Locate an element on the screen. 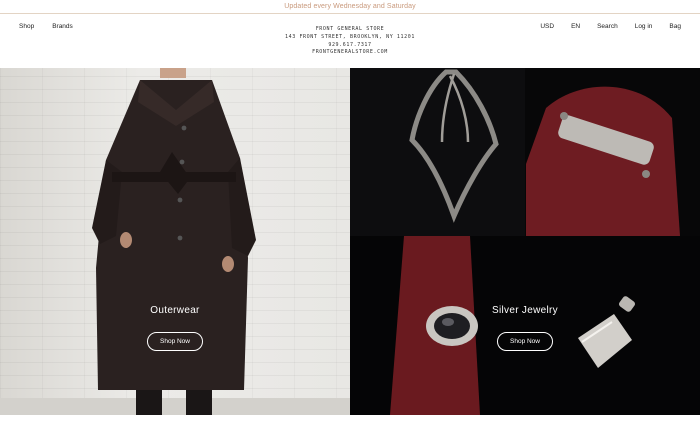  store-address: 143 FRONT STREET, BROOKLYN, NY 11201 is located at coordinates (350, 36).